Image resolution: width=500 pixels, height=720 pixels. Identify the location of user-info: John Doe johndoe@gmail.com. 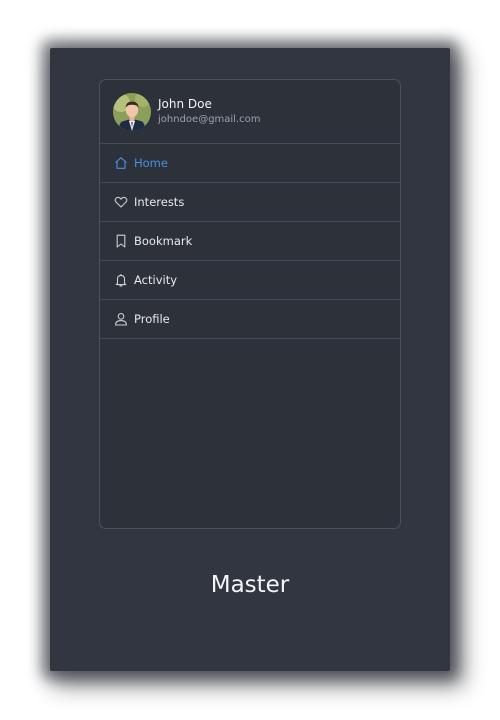
(209, 111).